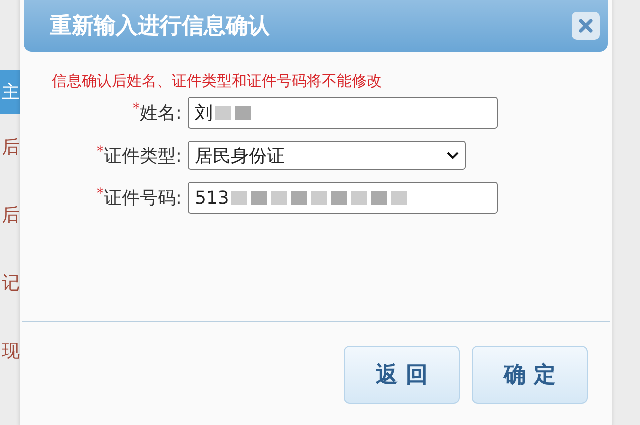  Describe the element at coordinates (10, 283) in the screenshot. I see `sidebar-item: 记` at that location.